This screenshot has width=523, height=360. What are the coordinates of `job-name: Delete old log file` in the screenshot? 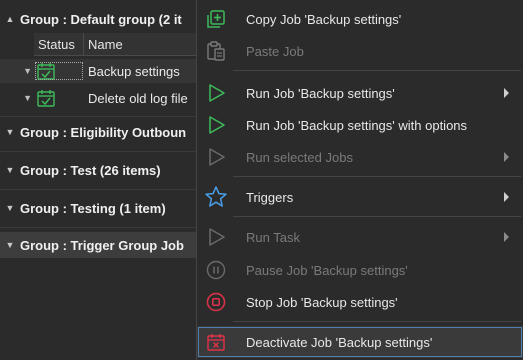 It's located at (138, 98).